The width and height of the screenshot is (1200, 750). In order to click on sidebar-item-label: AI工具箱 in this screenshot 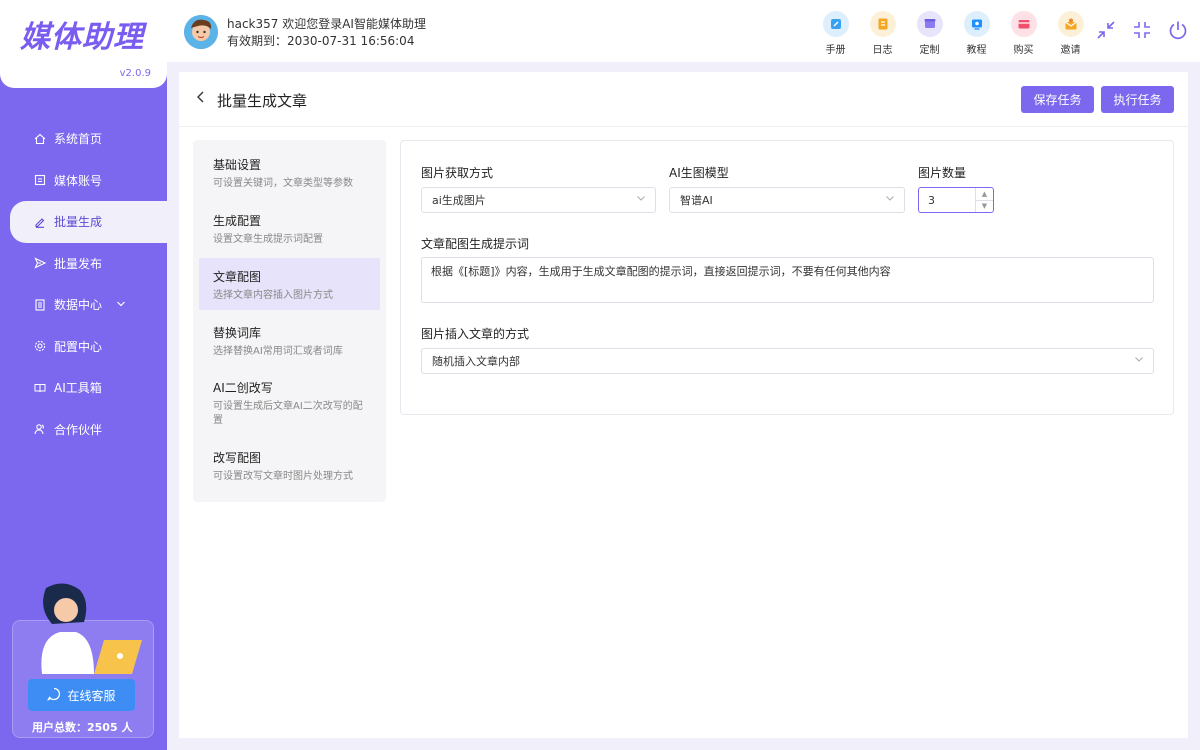, I will do `click(78, 388)`.